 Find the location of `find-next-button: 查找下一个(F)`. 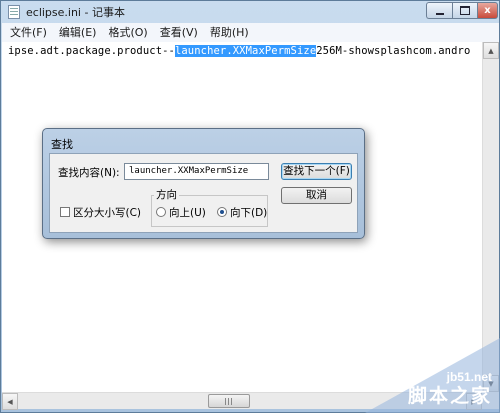

find-next-button: 查找下一个(F) is located at coordinates (316, 171).